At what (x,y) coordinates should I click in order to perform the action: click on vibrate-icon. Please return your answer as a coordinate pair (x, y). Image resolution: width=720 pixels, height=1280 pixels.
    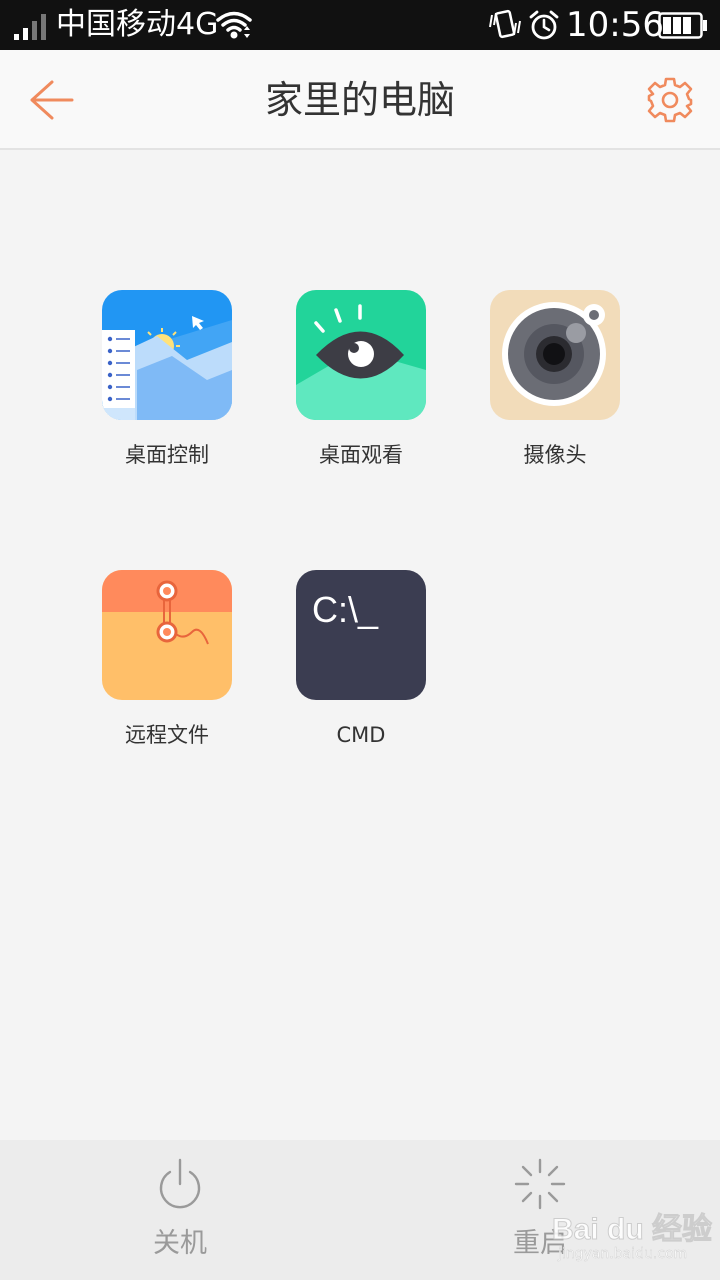
    Looking at the image, I should click on (505, 24).